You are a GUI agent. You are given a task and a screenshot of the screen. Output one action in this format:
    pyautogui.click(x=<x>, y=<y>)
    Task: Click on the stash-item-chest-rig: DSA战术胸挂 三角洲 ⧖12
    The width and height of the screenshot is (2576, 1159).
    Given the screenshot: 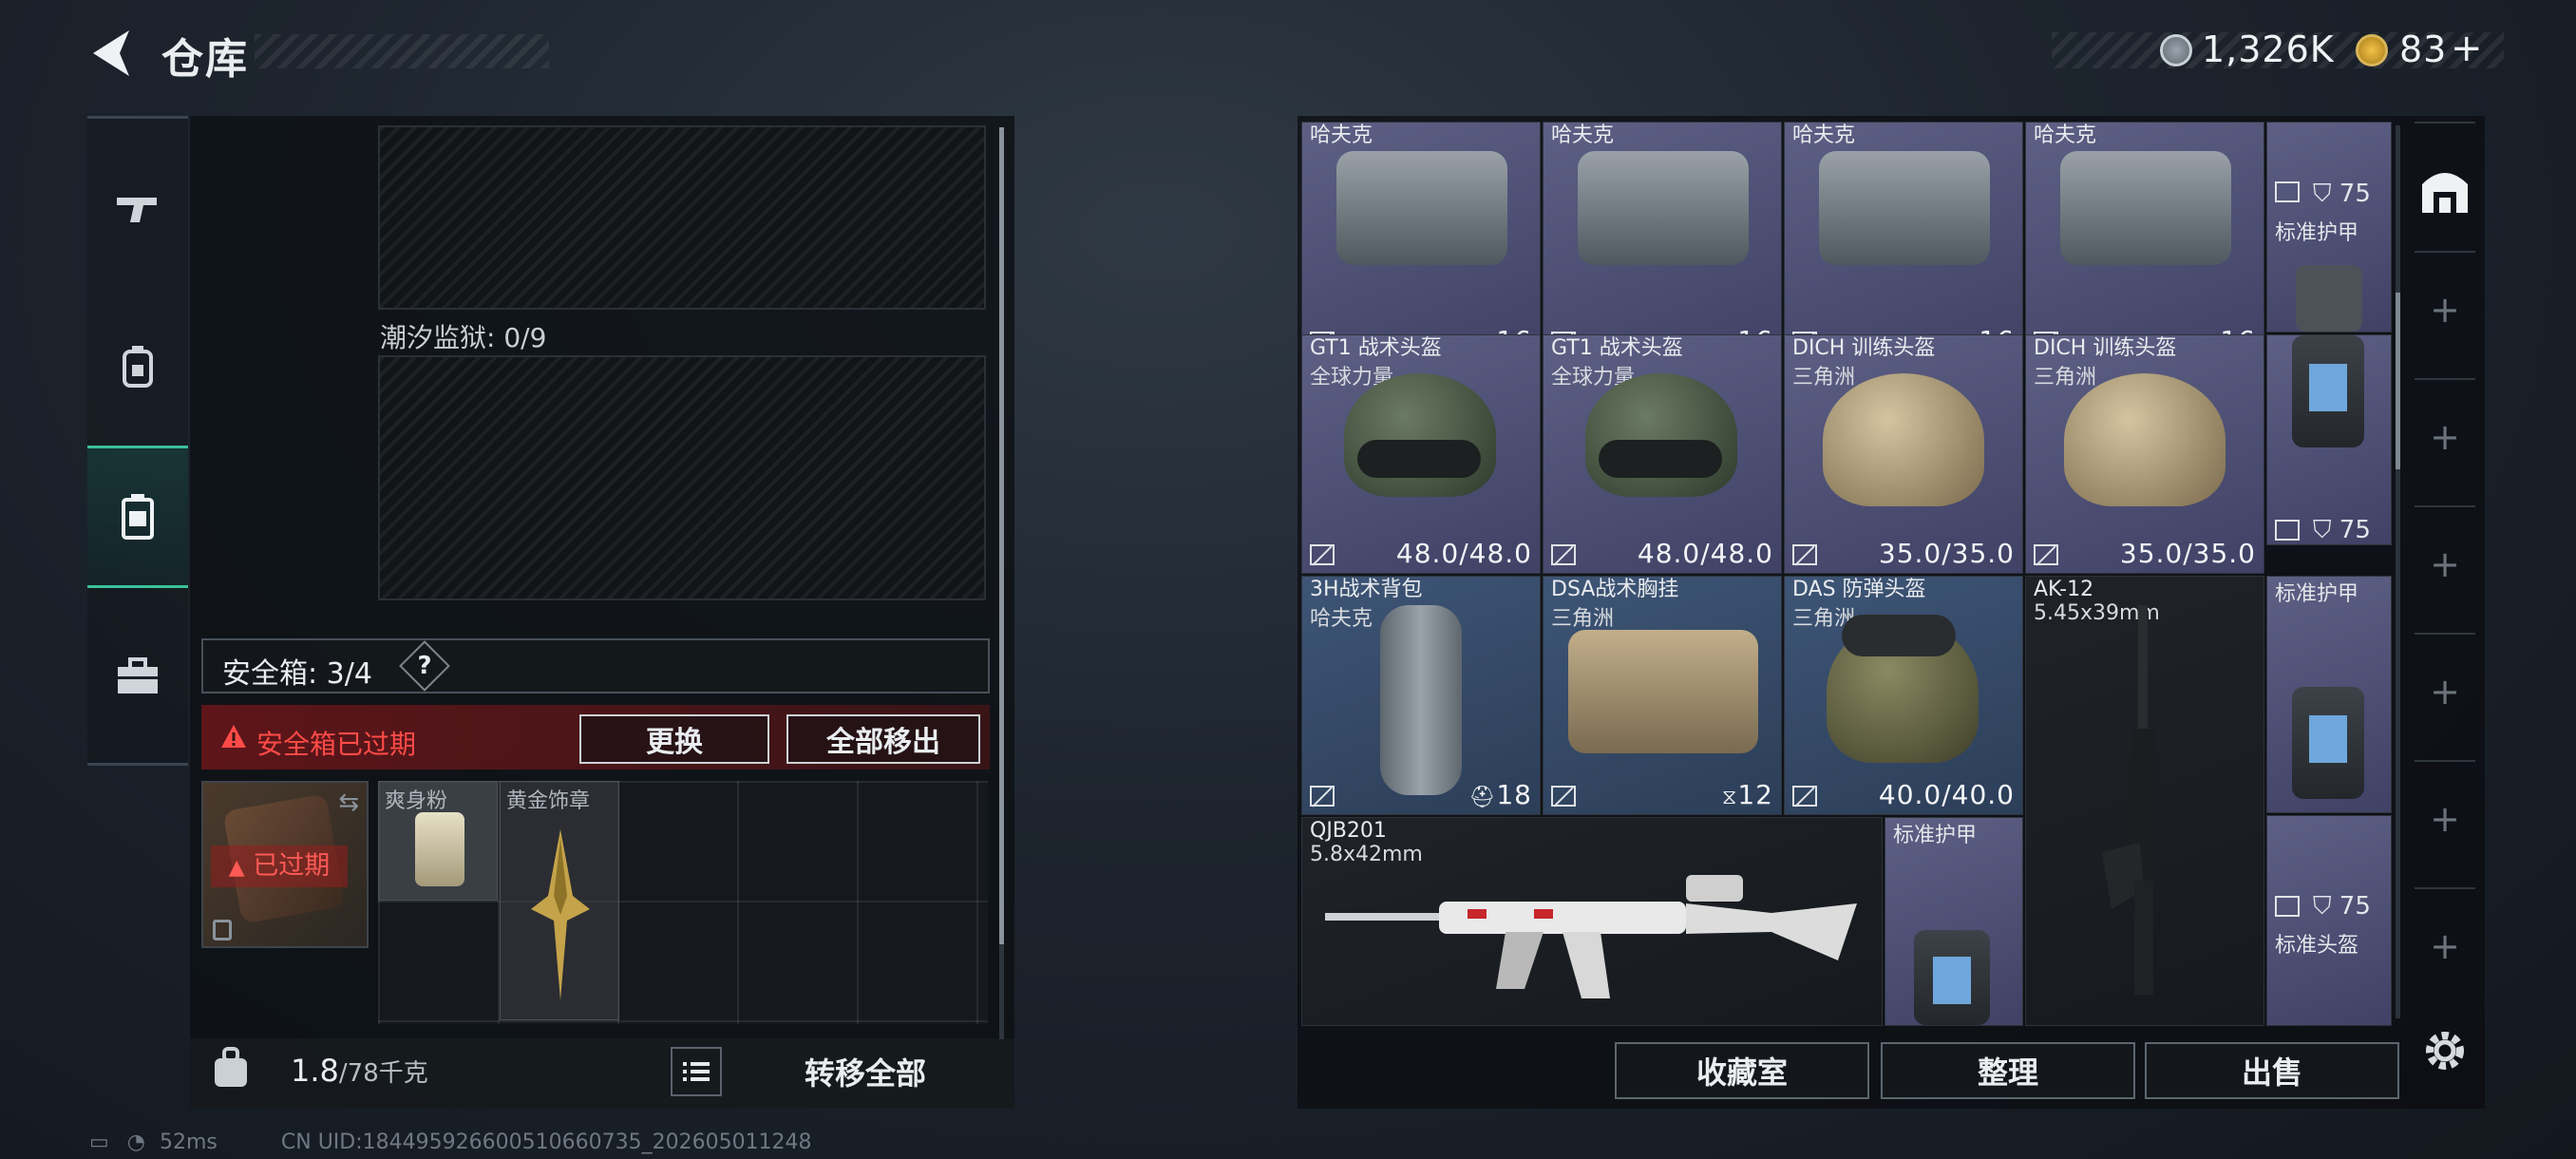 What is the action you would take?
    pyautogui.click(x=1662, y=695)
    